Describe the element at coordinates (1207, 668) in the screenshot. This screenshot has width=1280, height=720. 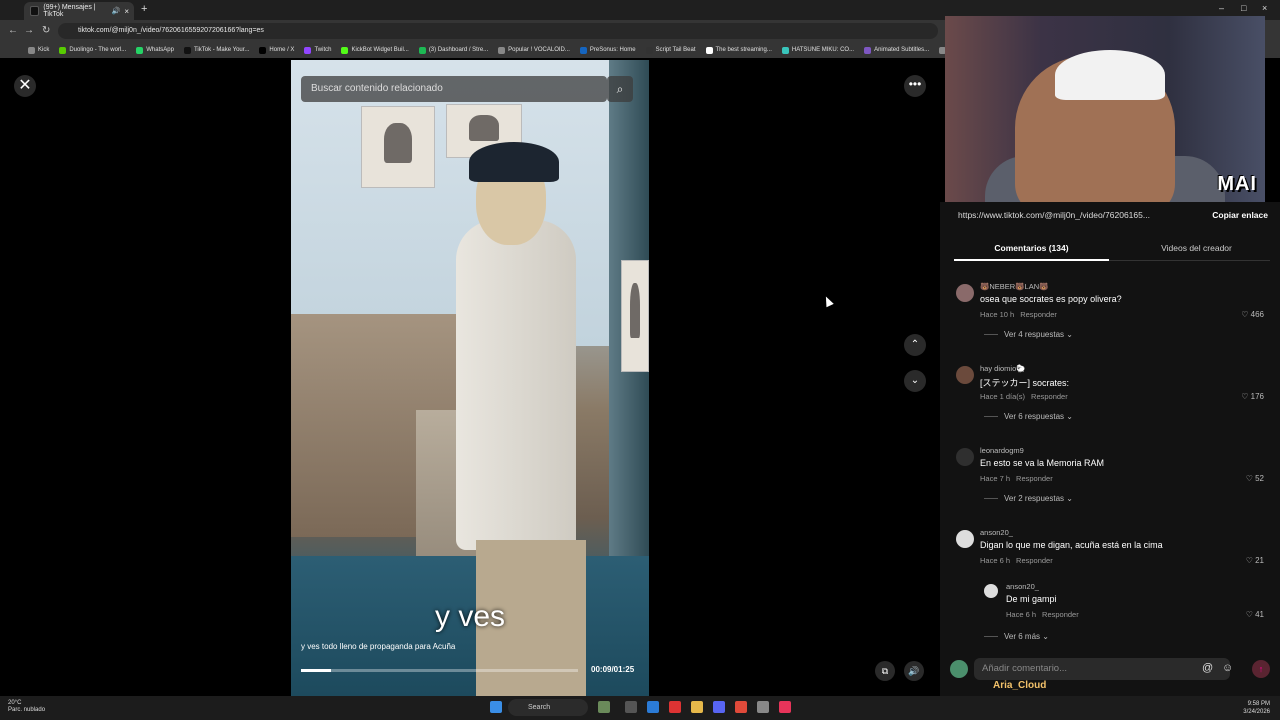
I see `mention-icon: @` at that location.